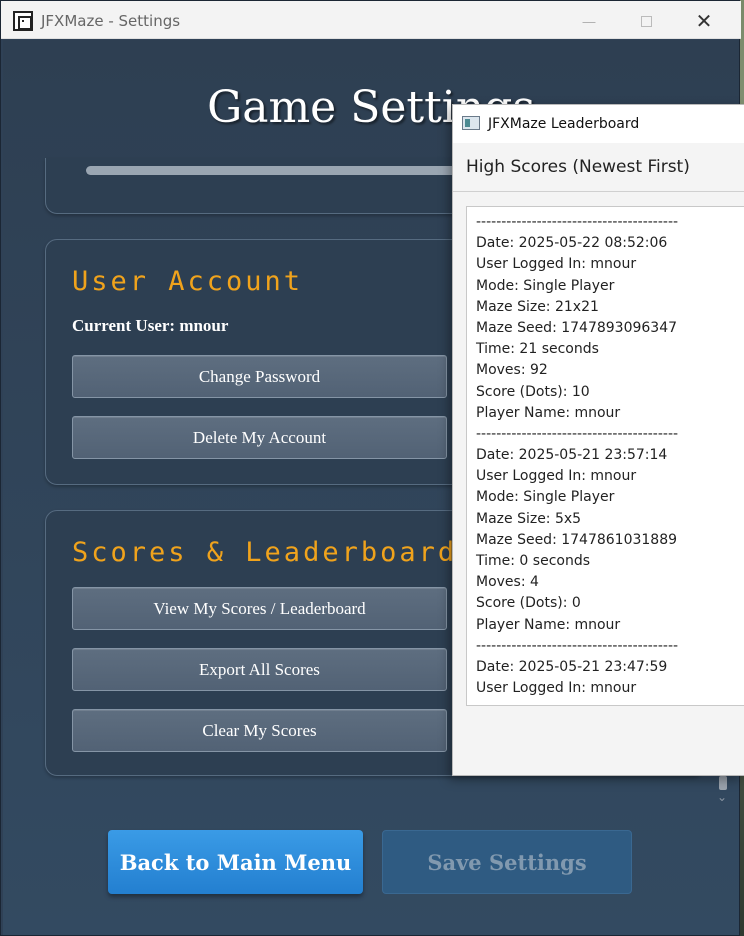 This screenshot has width=744, height=936. I want to click on scroll-thumb, so click(723, 783).